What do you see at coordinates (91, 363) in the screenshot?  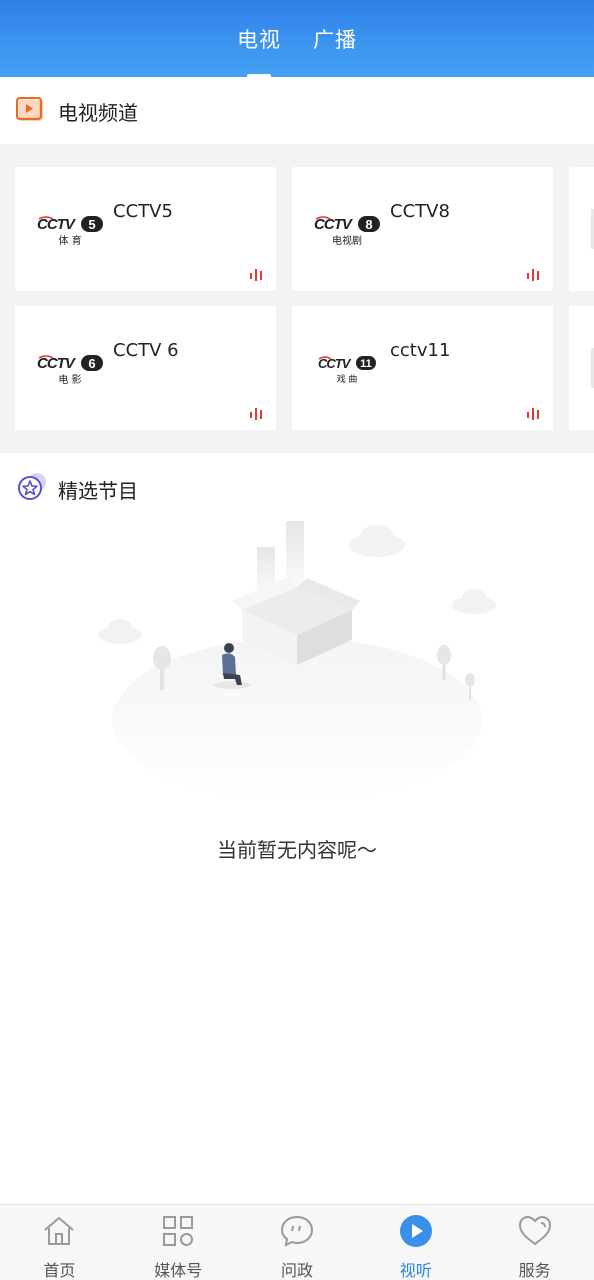 I see `svg-text: 6` at bounding box center [91, 363].